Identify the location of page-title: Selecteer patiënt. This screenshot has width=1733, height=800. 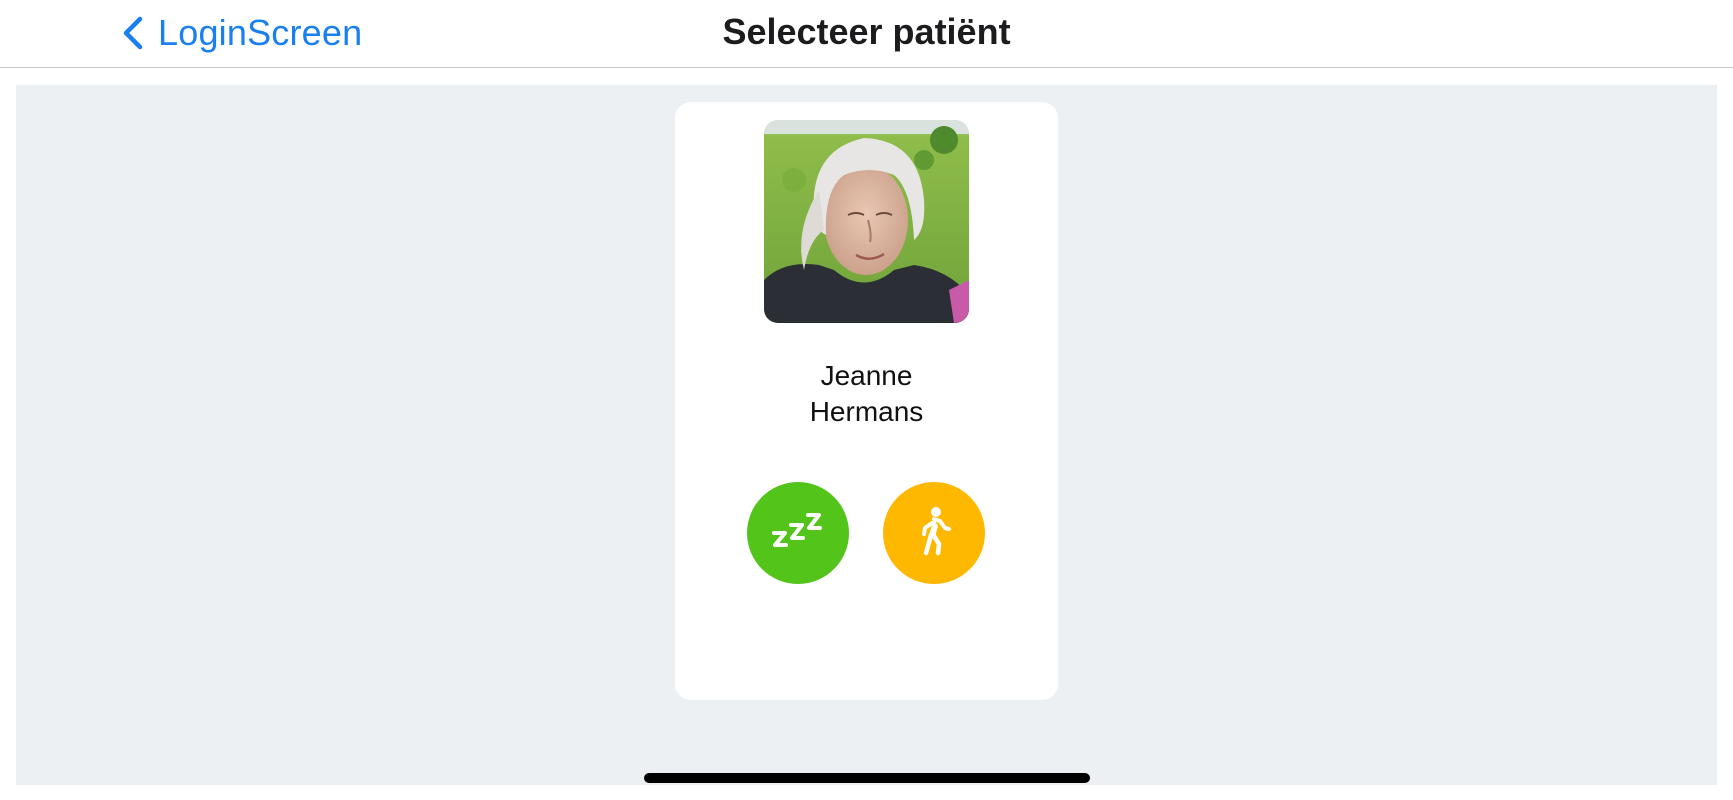
(866, 31).